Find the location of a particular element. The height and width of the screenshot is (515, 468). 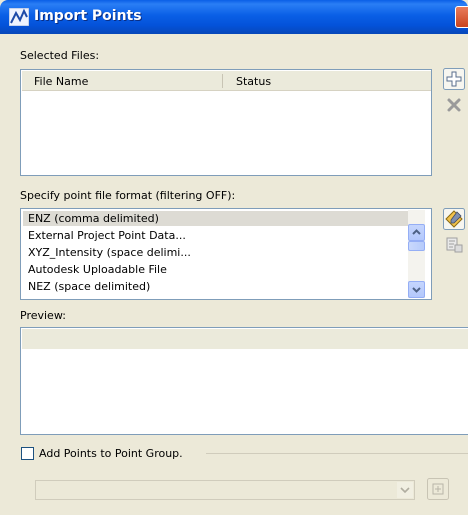

copy-format-icon is located at coordinates (454, 245).